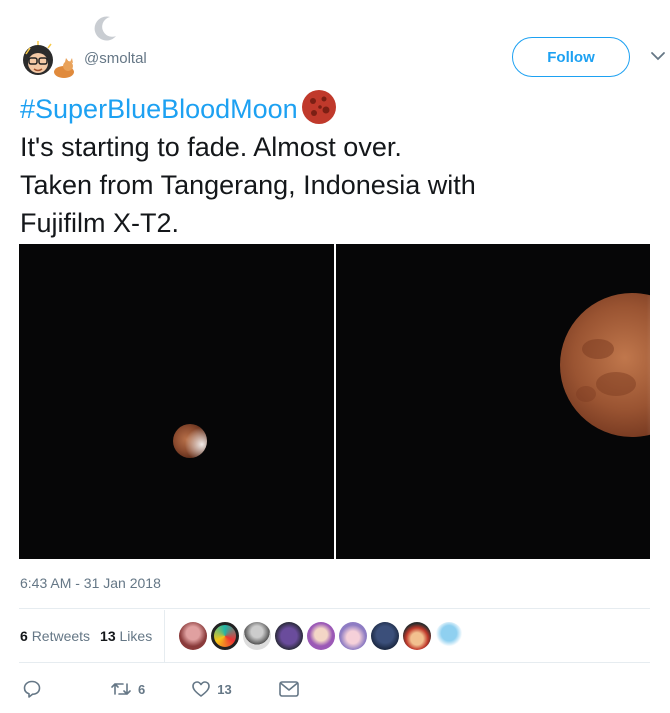 This screenshot has width=670, height=713. What do you see at coordinates (211, 689) in the screenshot?
I see `like-button: 13` at bounding box center [211, 689].